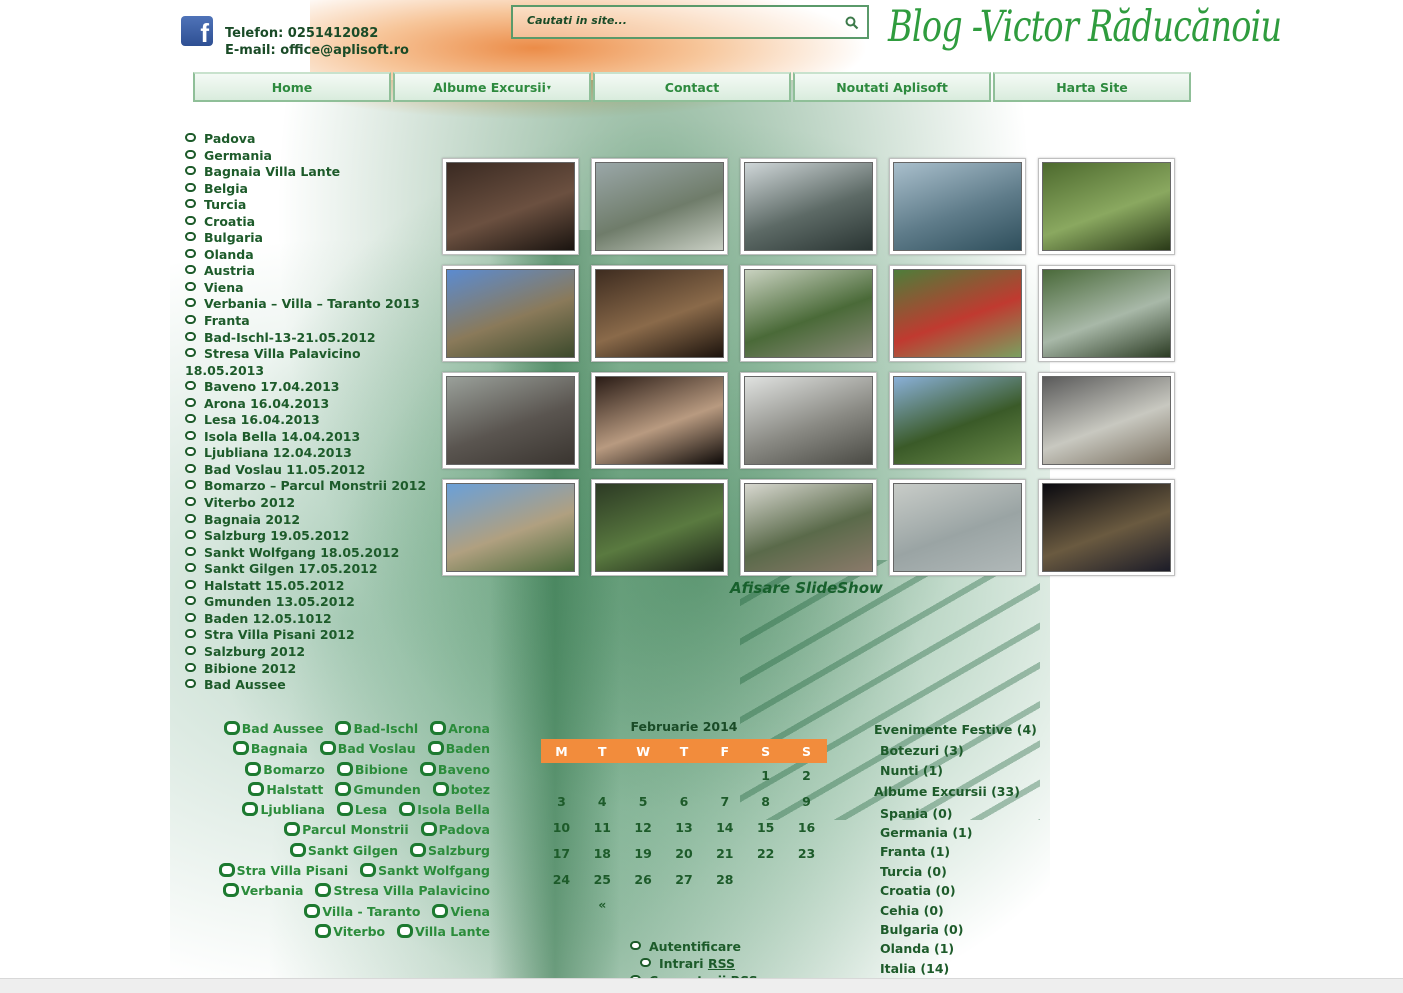 The width and height of the screenshot is (1403, 993). What do you see at coordinates (461, 789) in the screenshot?
I see `tag-link: botez` at bounding box center [461, 789].